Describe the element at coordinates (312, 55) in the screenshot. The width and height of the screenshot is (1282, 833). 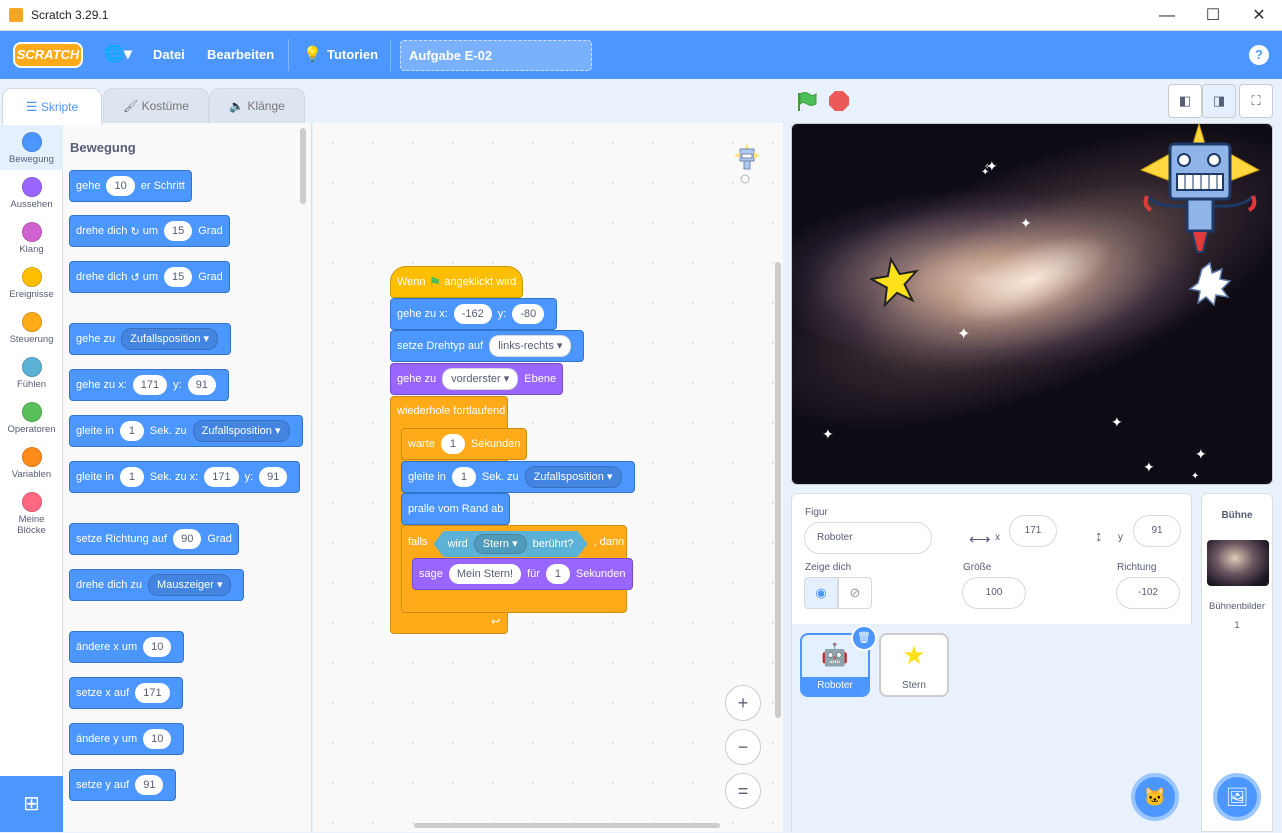
I see `lightbulb-icon: 💡` at that location.